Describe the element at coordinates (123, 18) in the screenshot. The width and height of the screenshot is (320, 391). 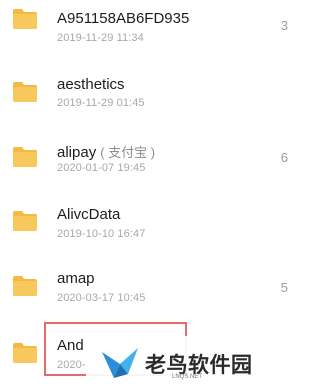
I see `file-name: A951158AB6FD935` at that location.